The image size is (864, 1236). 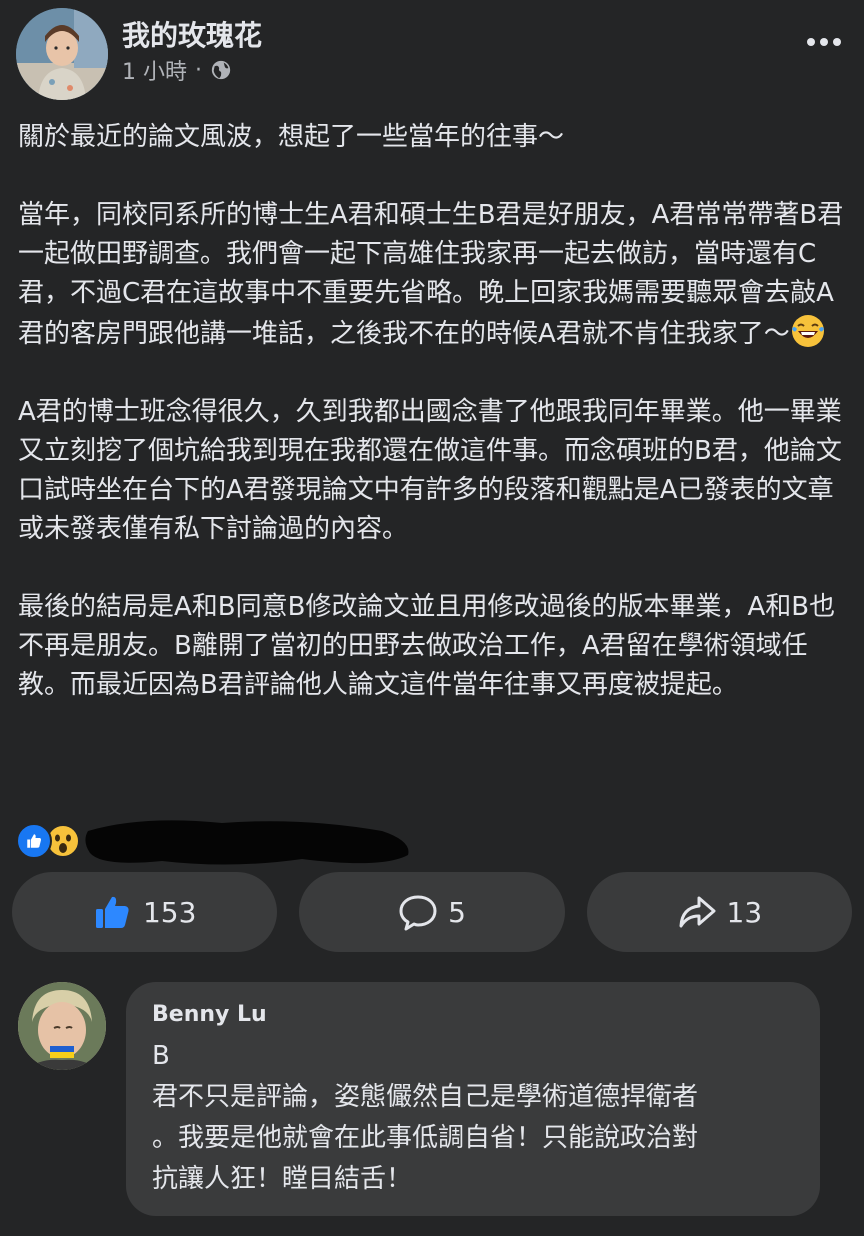 I want to click on more-options-button, so click(x=824, y=42).